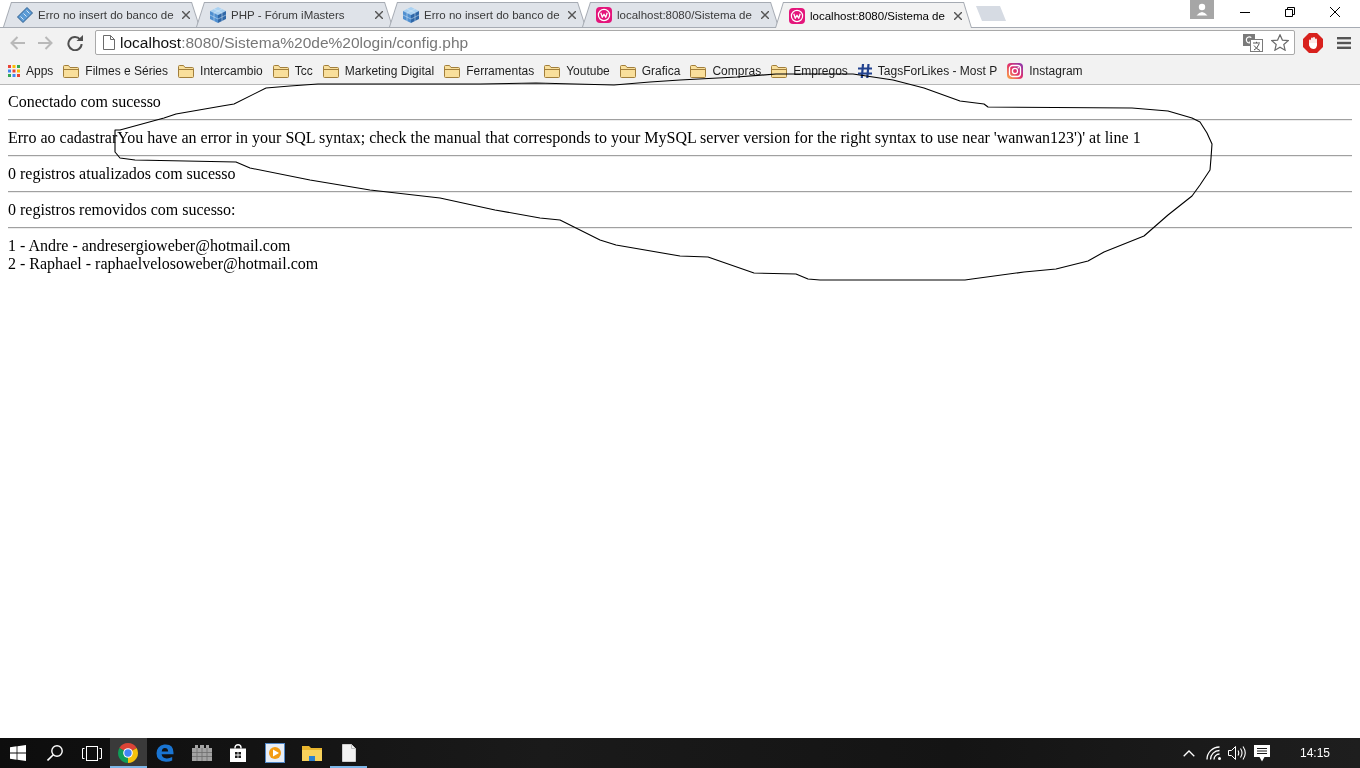  What do you see at coordinates (122, 174) in the screenshot?
I see `output-text: 0 registros atualizados com sucesso` at bounding box center [122, 174].